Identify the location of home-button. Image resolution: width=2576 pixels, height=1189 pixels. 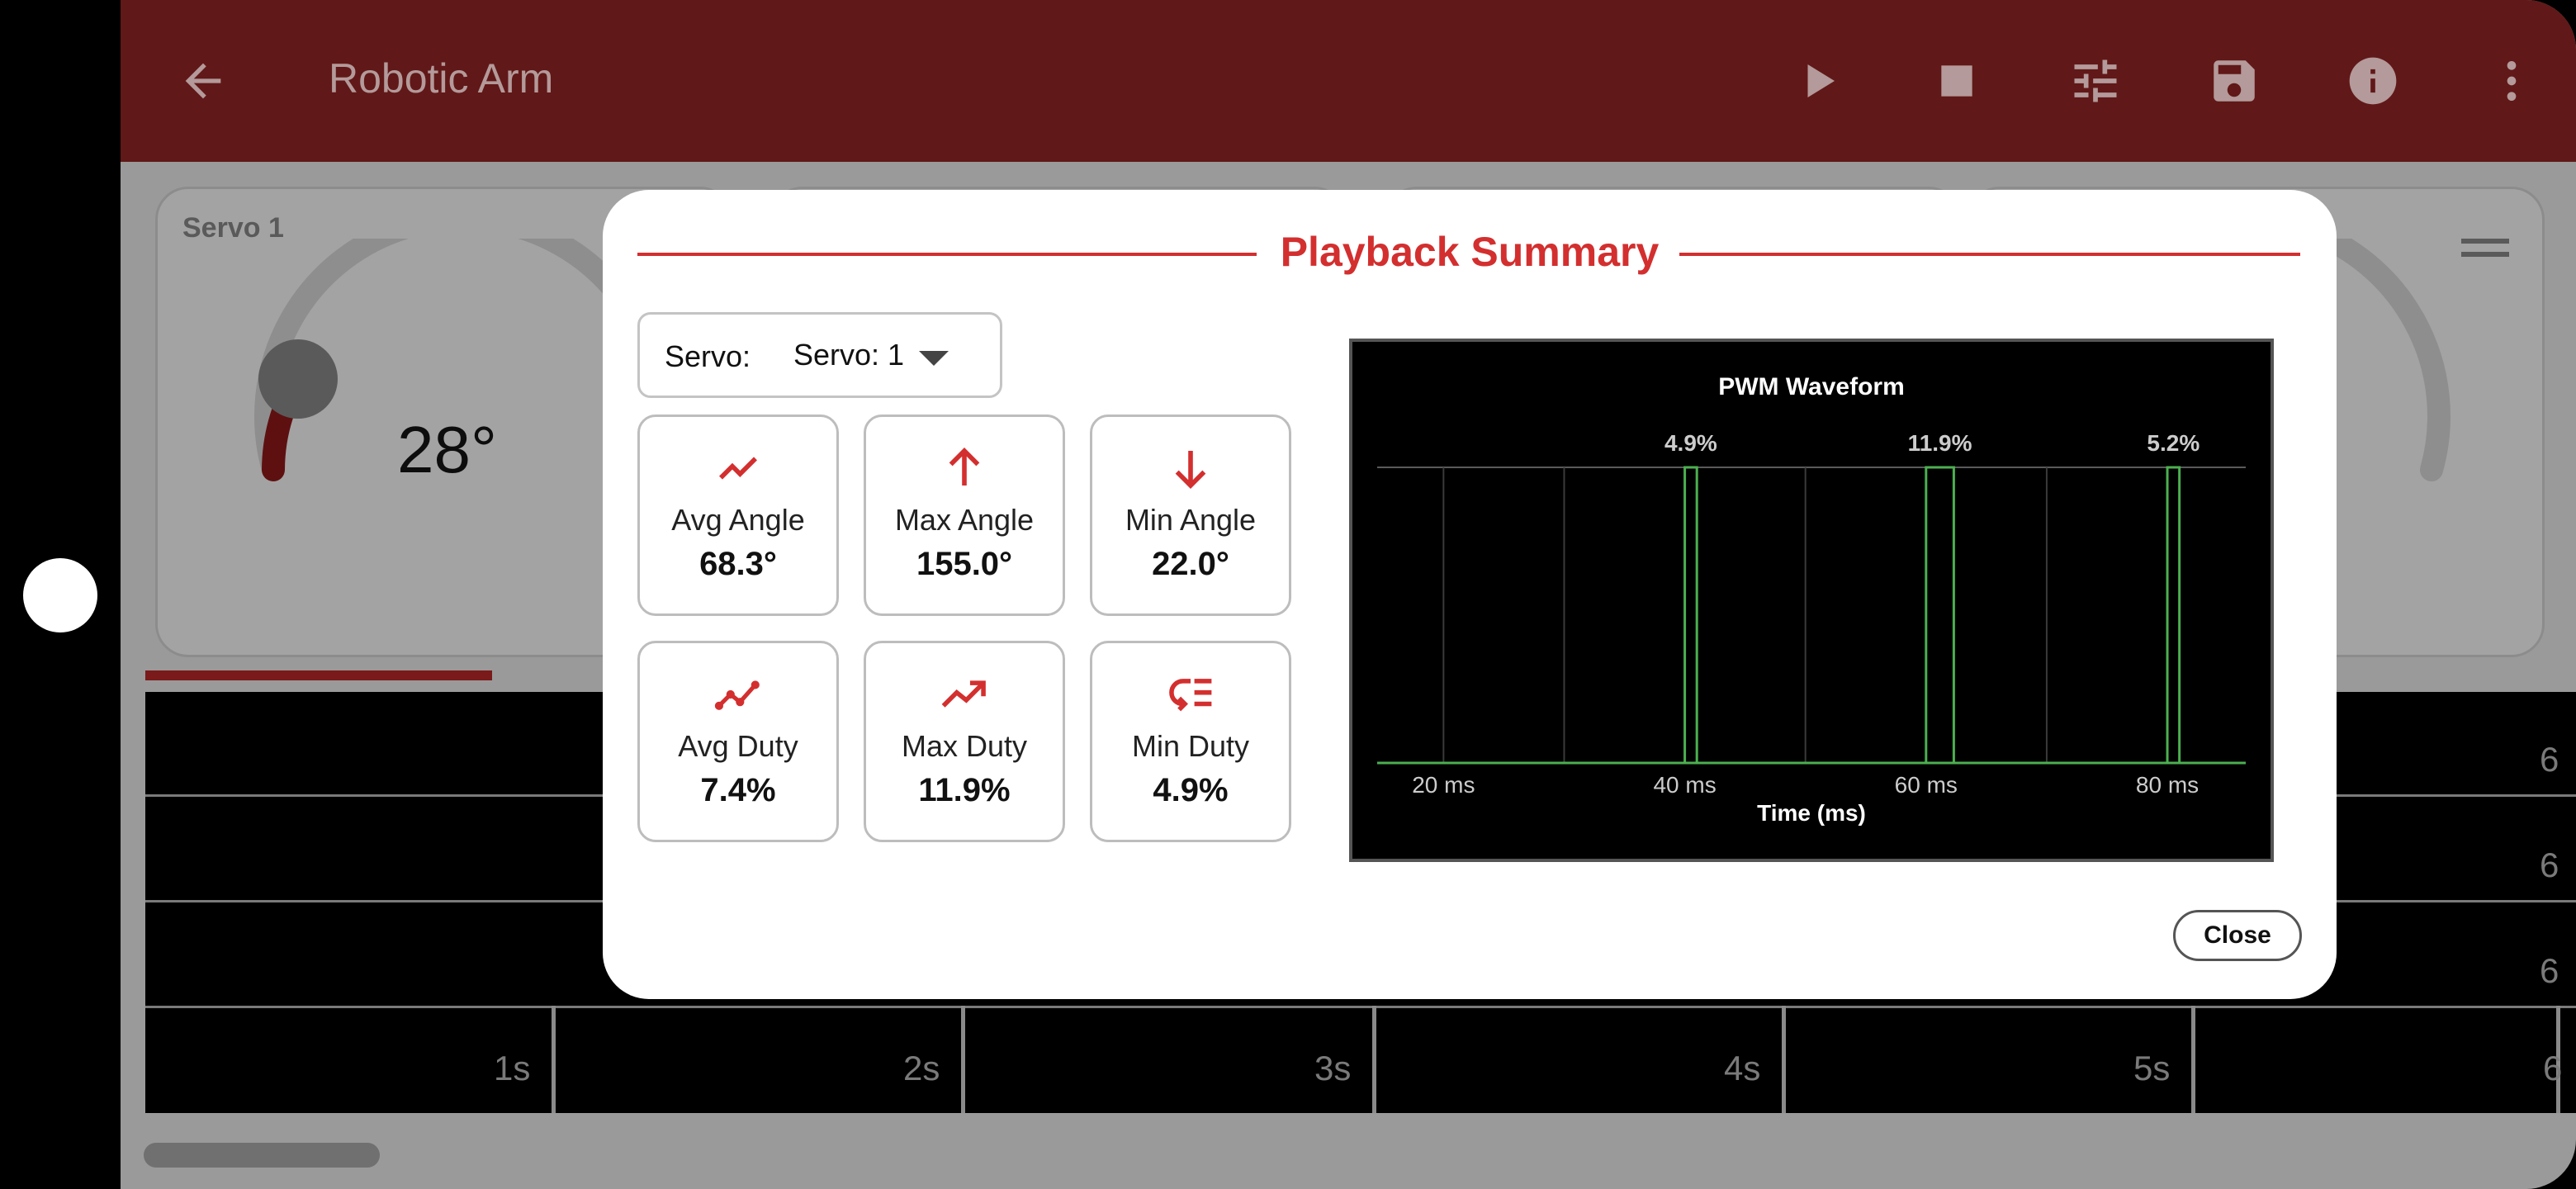
(60, 595).